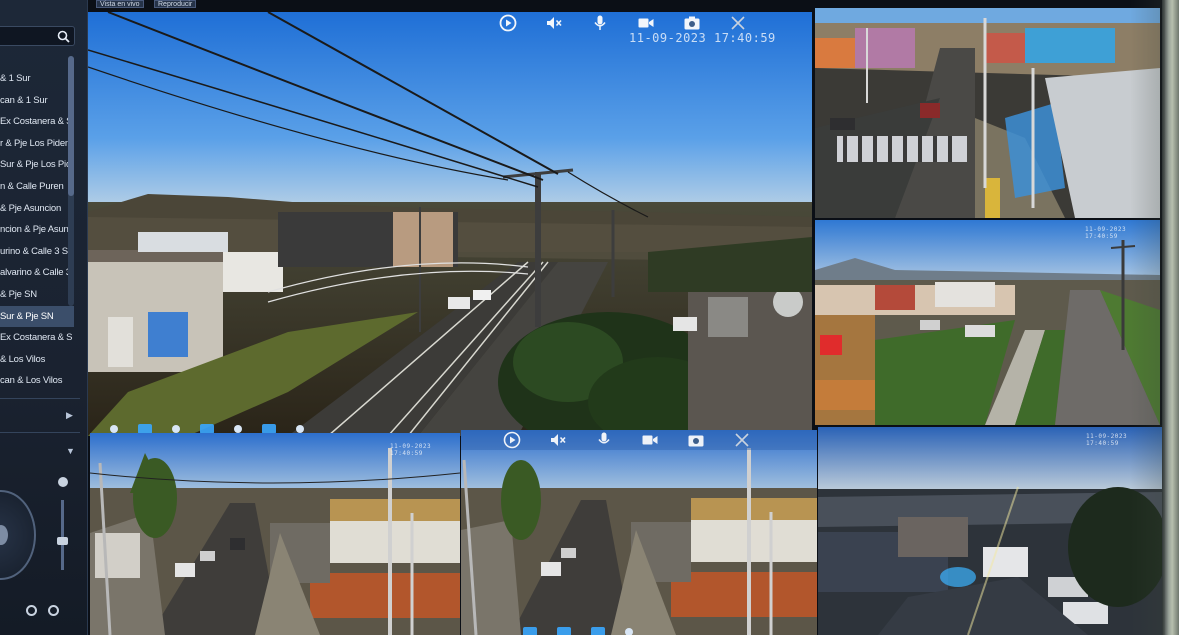 Image resolution: width=1179 pixels, height=635 pixels. I want to click on vehicle-icon, so click(238, 429).